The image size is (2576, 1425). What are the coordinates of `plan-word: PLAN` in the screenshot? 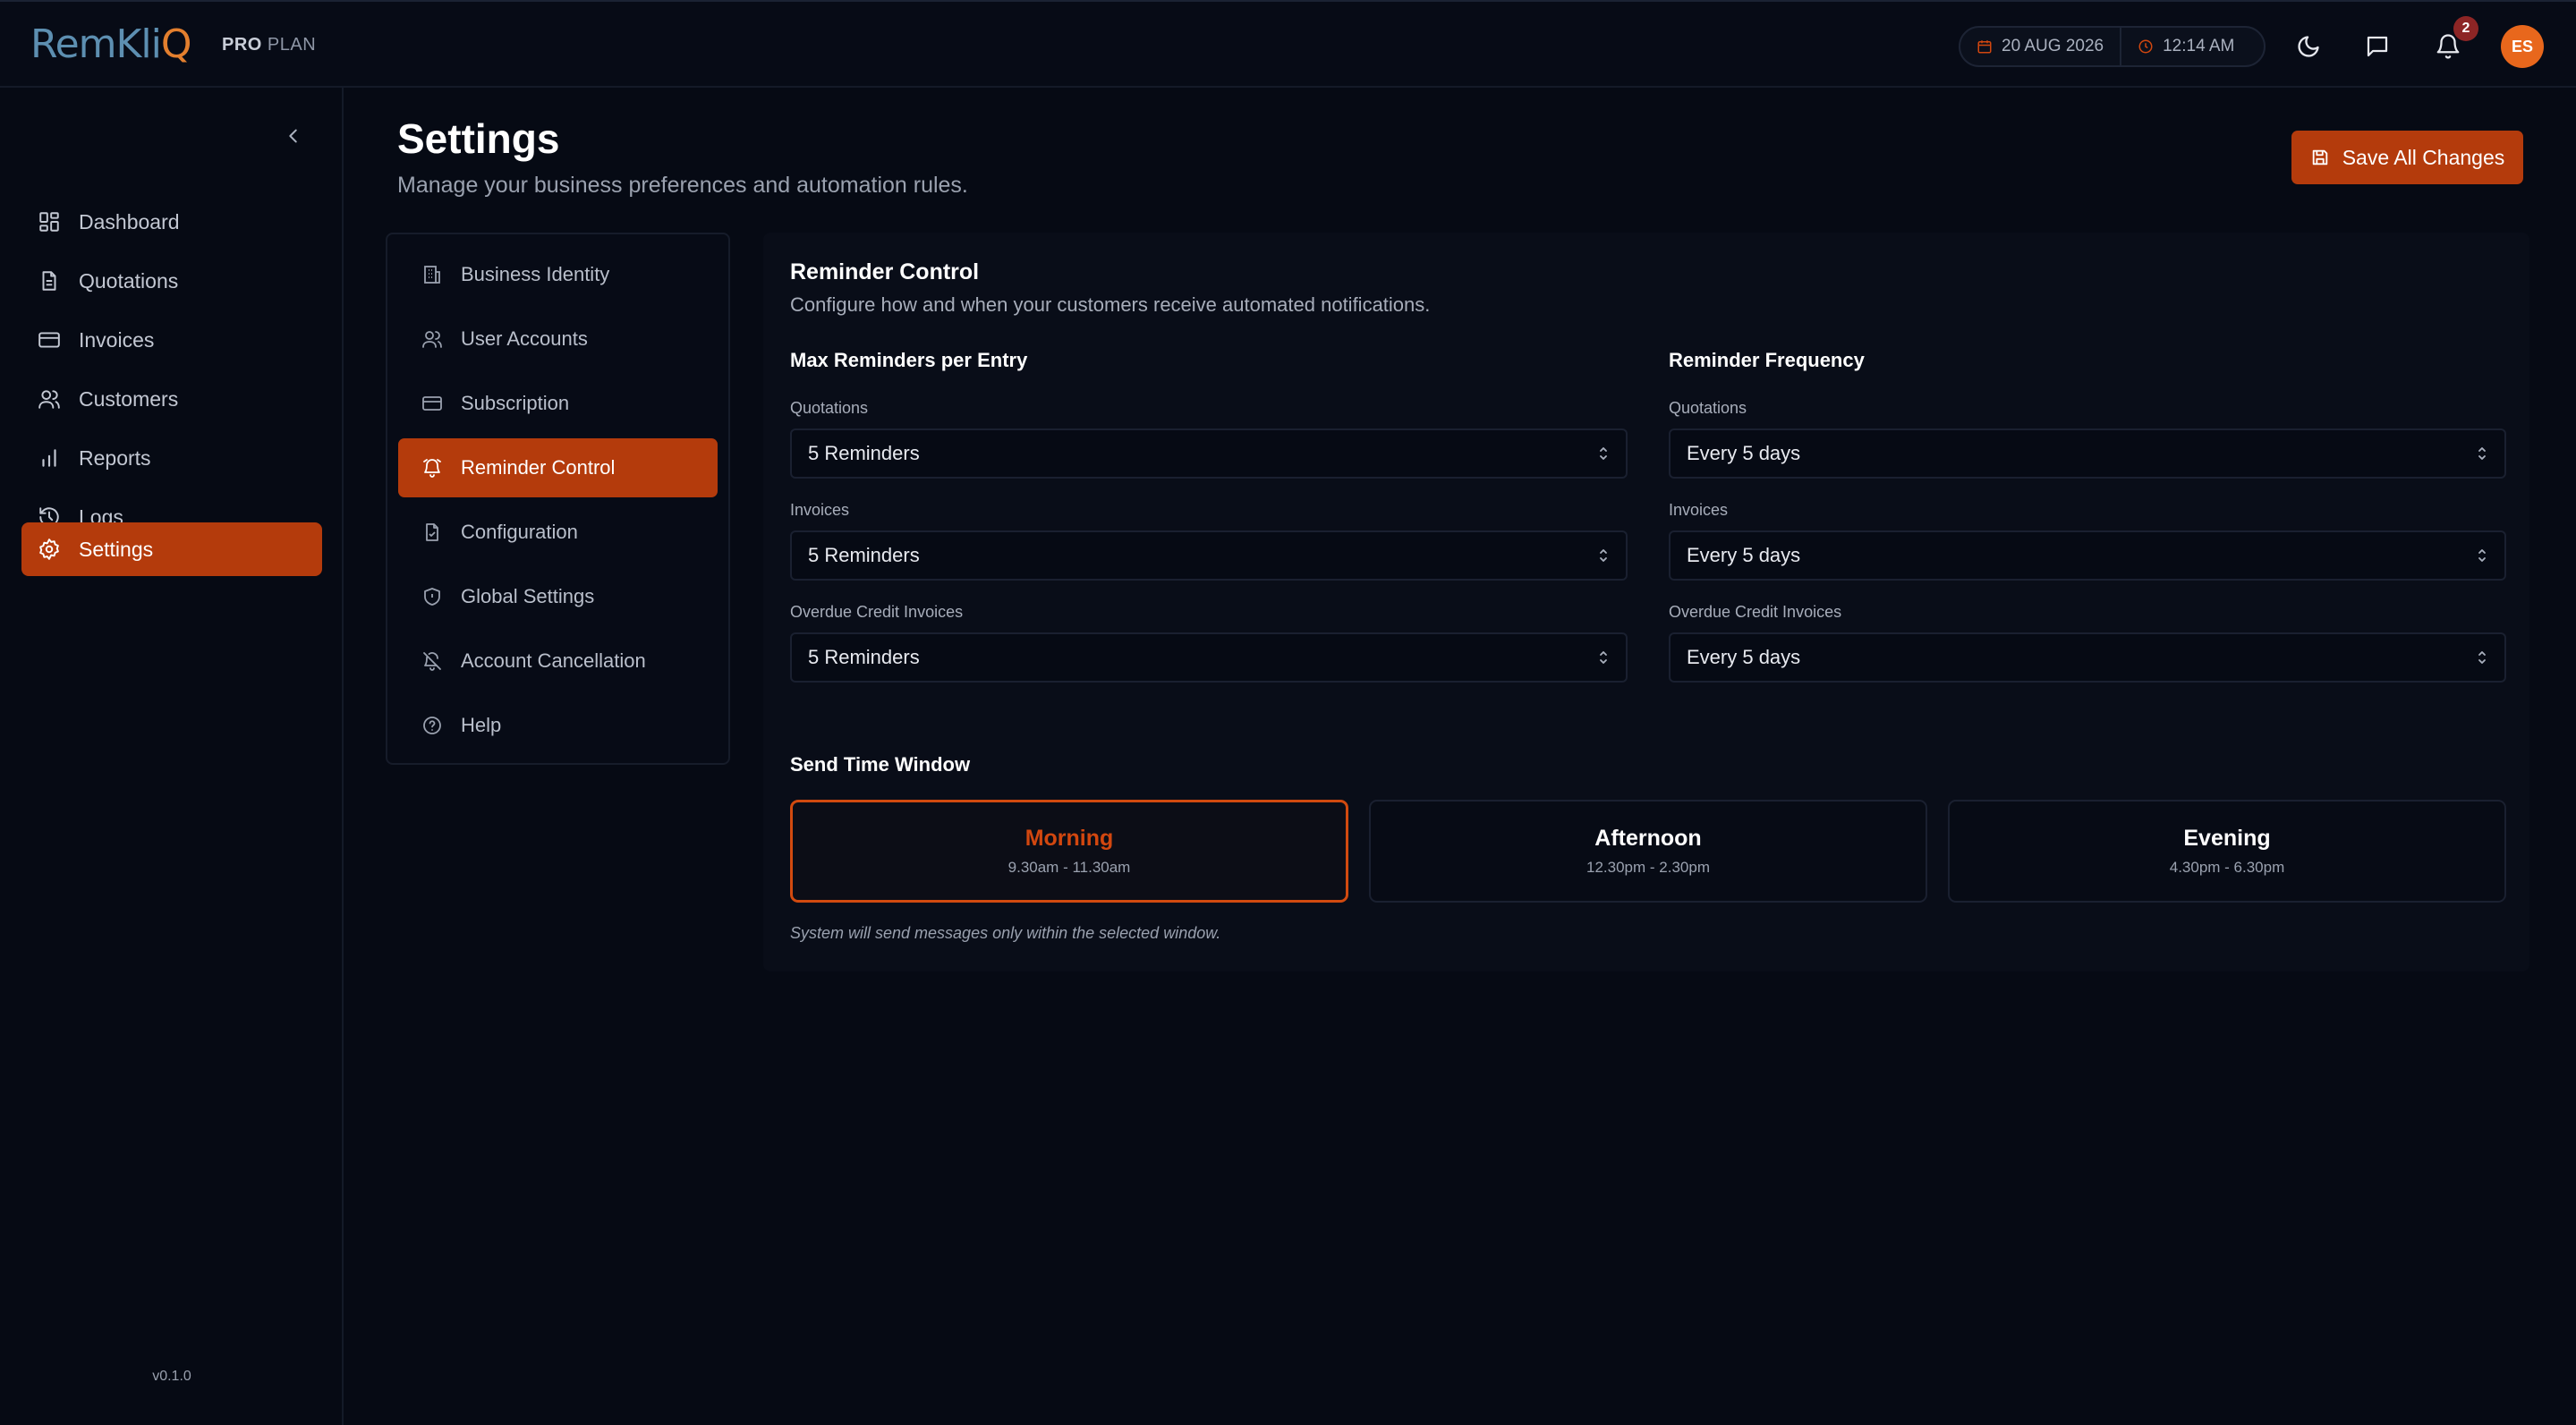 It's located at (292, 45).